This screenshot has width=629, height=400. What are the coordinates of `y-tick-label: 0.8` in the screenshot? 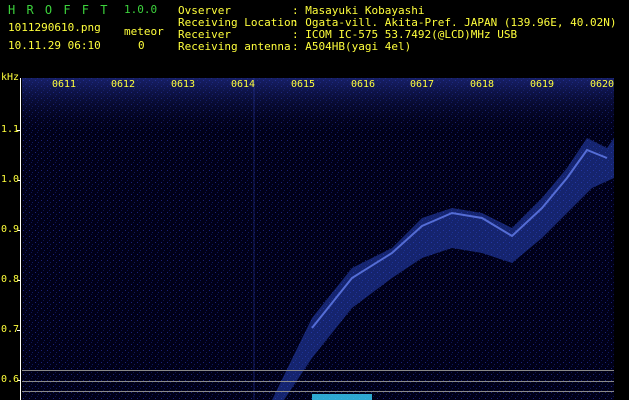 It's located at (10, 279).